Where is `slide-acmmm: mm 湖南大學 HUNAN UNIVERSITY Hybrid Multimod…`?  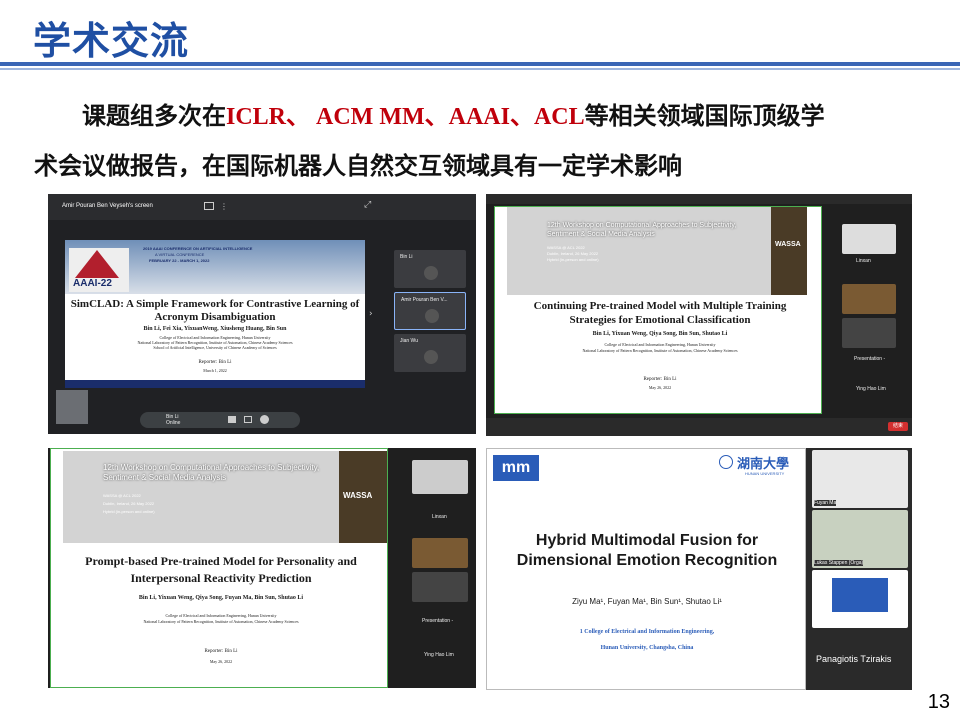
slide-acmmm: mm 湖南大學 HUNAN UNIVERSITY Hybrid Multimod… is located at coordinates (646, 569).